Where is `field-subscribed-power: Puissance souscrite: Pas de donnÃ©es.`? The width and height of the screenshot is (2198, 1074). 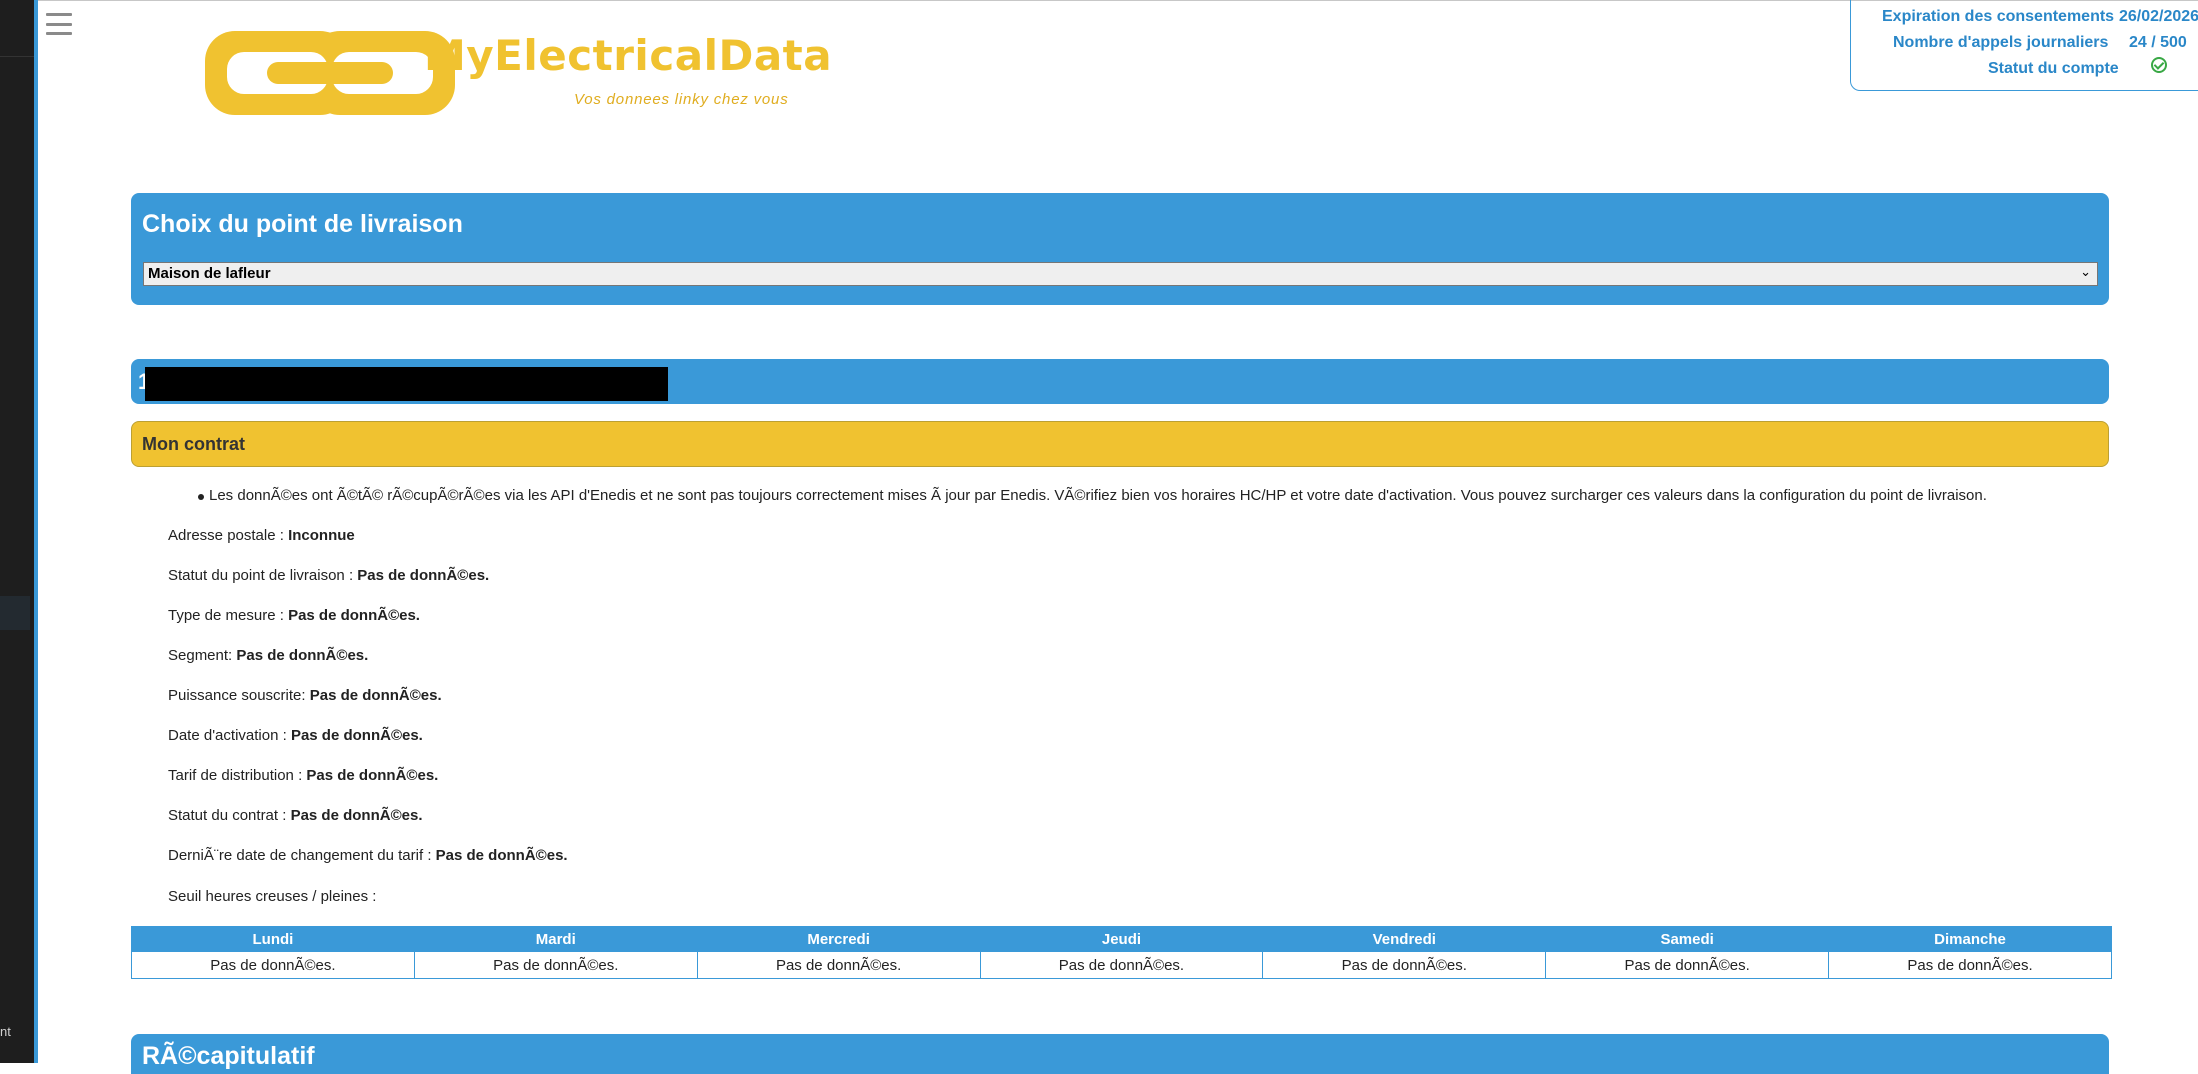 field-subscribed-power: Puissance souscrite: Pas de donnÃ©es. is located at coordinates (305, 695).